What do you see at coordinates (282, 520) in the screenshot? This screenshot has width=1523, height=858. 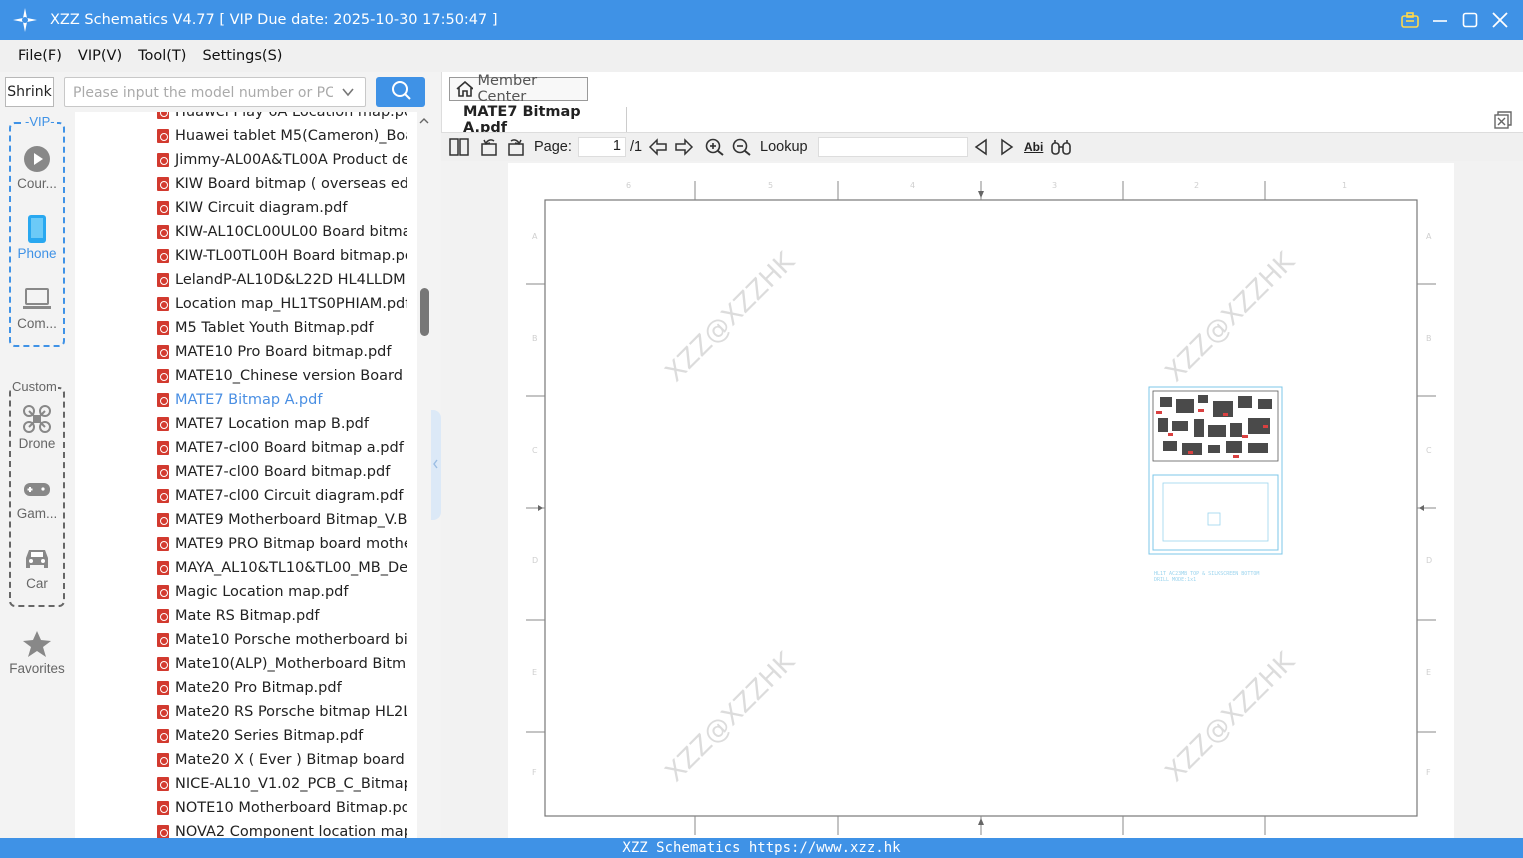 I see `file-list-item: MATE9 Motherboard Bitmap_V.B.p` at bounding box center [282, 520].